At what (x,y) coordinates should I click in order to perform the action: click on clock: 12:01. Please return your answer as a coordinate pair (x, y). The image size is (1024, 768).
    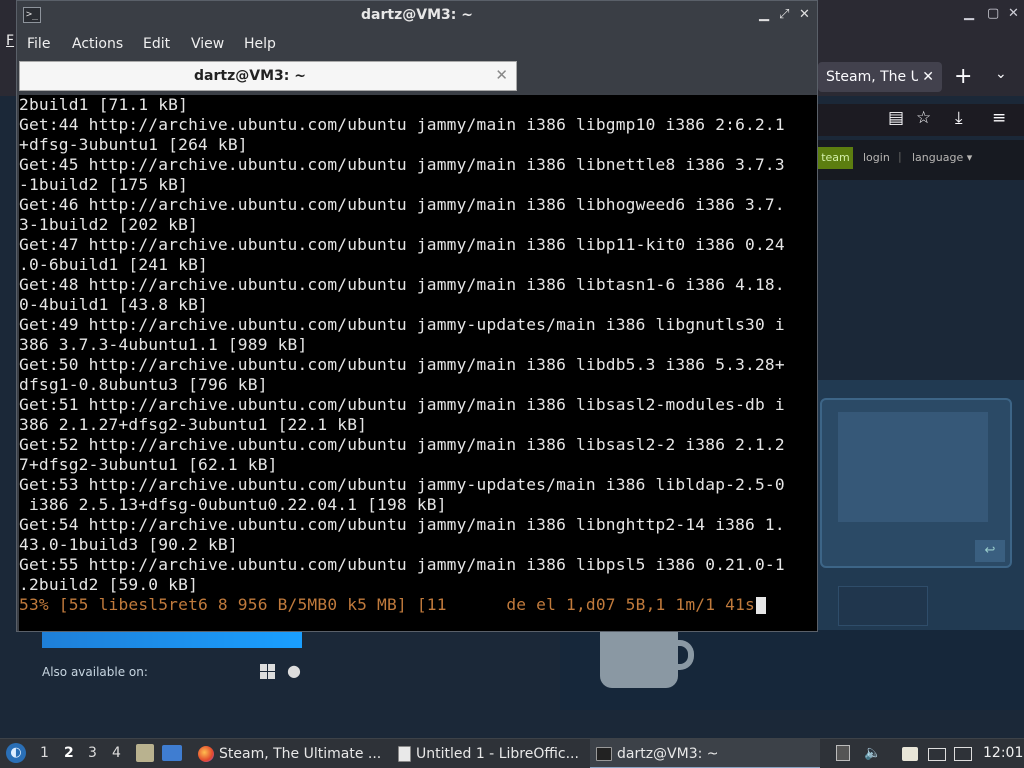
    Looking at the image, I should click on (1003, 753).